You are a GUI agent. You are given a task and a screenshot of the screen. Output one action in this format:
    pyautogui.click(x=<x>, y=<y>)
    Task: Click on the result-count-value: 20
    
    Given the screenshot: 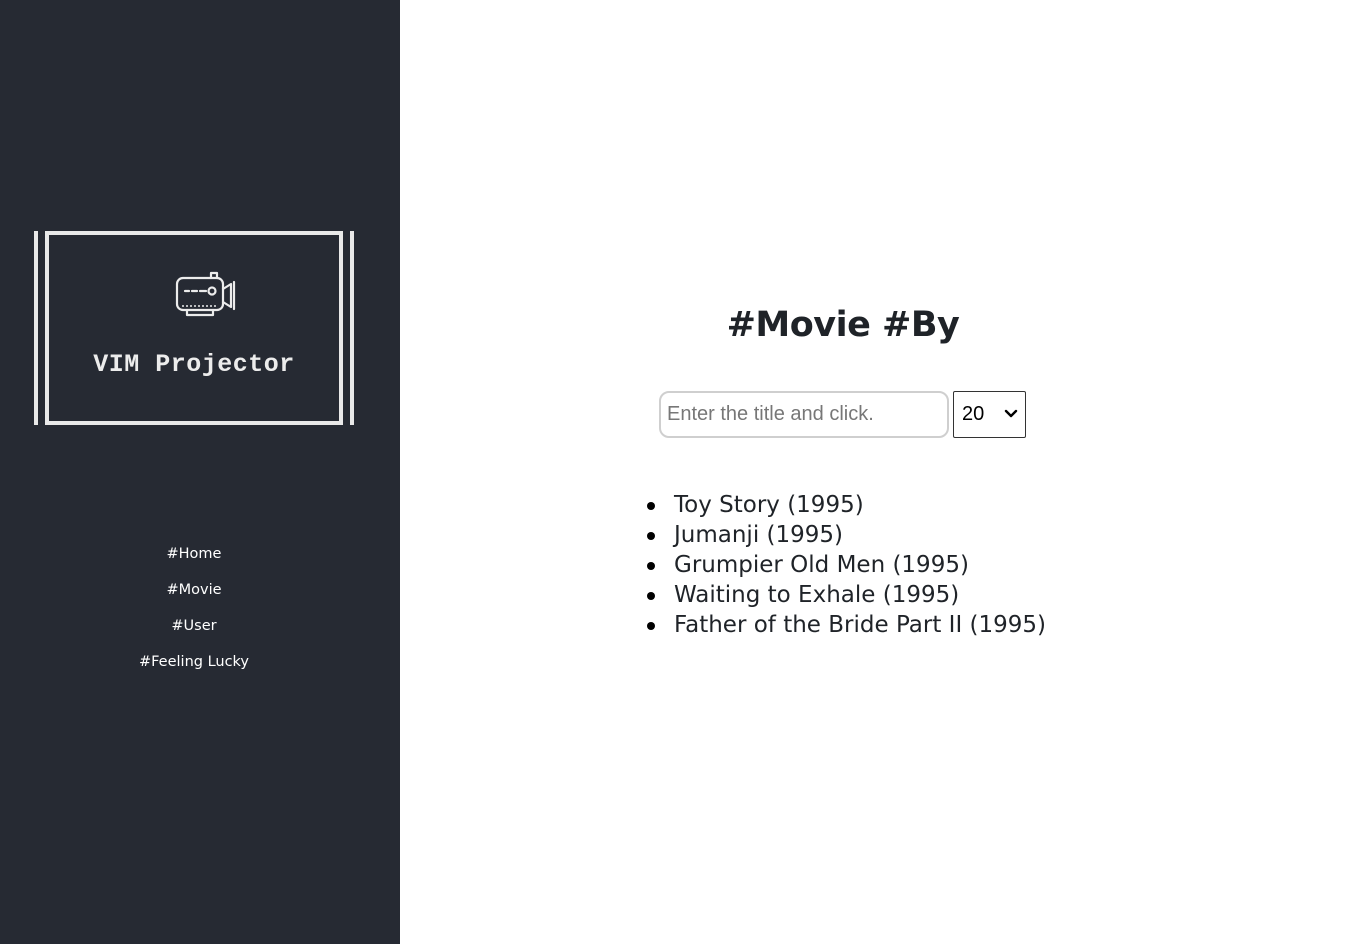 What is the action you would take?
    pyautogui.click(x=973, y=414)
    